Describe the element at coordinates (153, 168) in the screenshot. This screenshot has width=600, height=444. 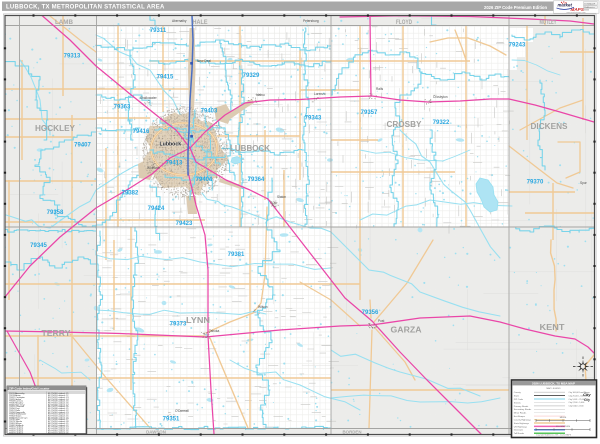
I see `svg-text: Wolfforth` at that location.